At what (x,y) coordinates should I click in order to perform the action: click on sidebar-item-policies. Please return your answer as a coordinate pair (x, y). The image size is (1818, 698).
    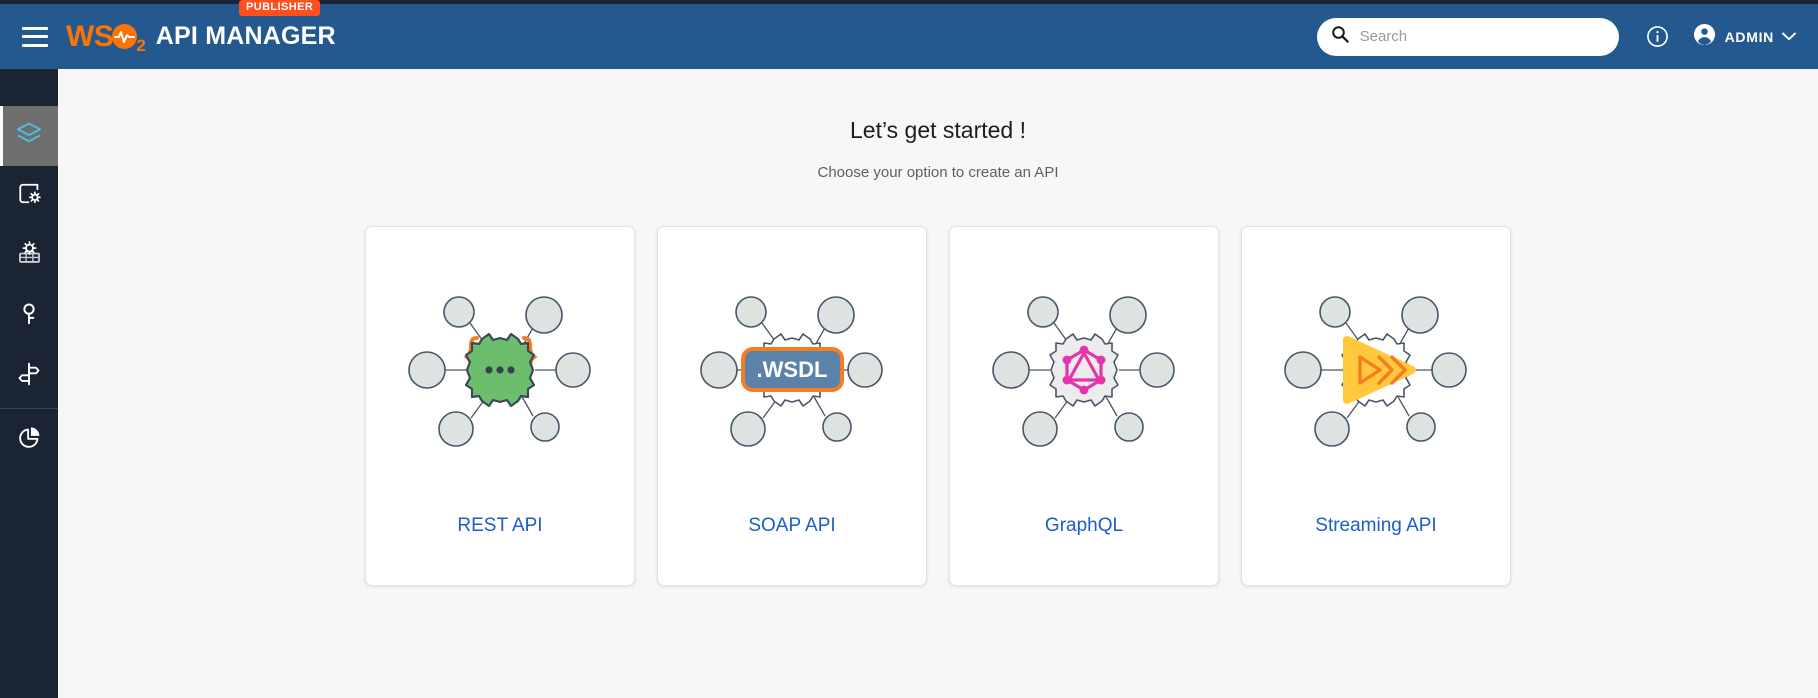
    Looking at the image, I should click on (29, 376).